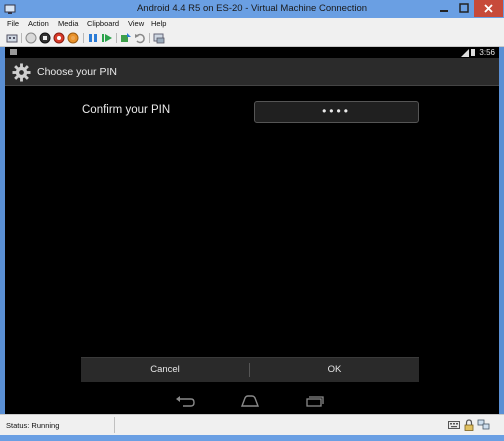  I want to click on pin-input: ••••, so click(336, 112).